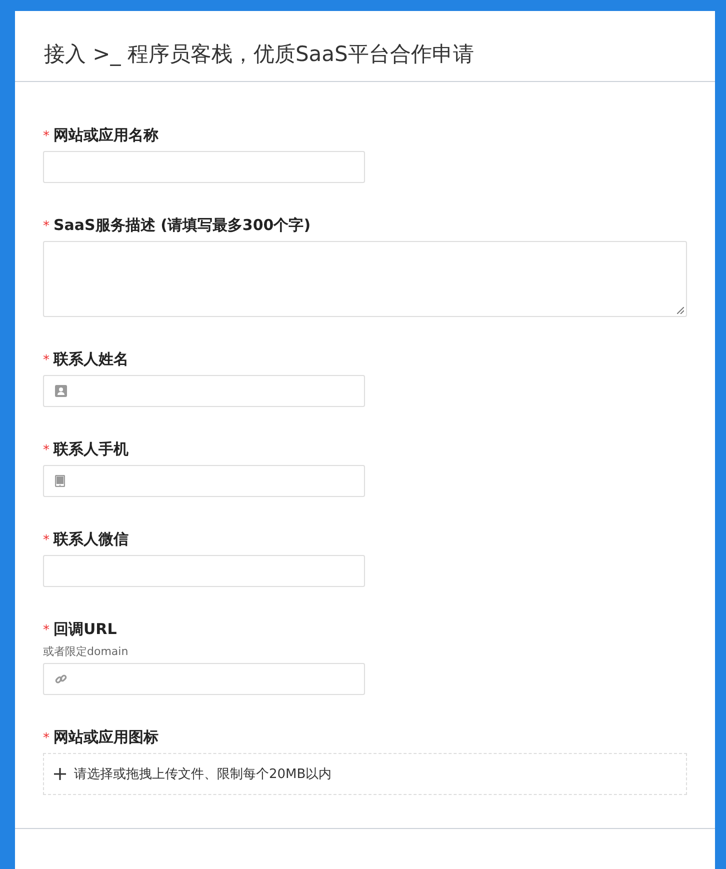 This screenshot has height=869, width=726. Describe the element at coordinates (61, 679) in the screenshot. I see `link-icon` at that location.